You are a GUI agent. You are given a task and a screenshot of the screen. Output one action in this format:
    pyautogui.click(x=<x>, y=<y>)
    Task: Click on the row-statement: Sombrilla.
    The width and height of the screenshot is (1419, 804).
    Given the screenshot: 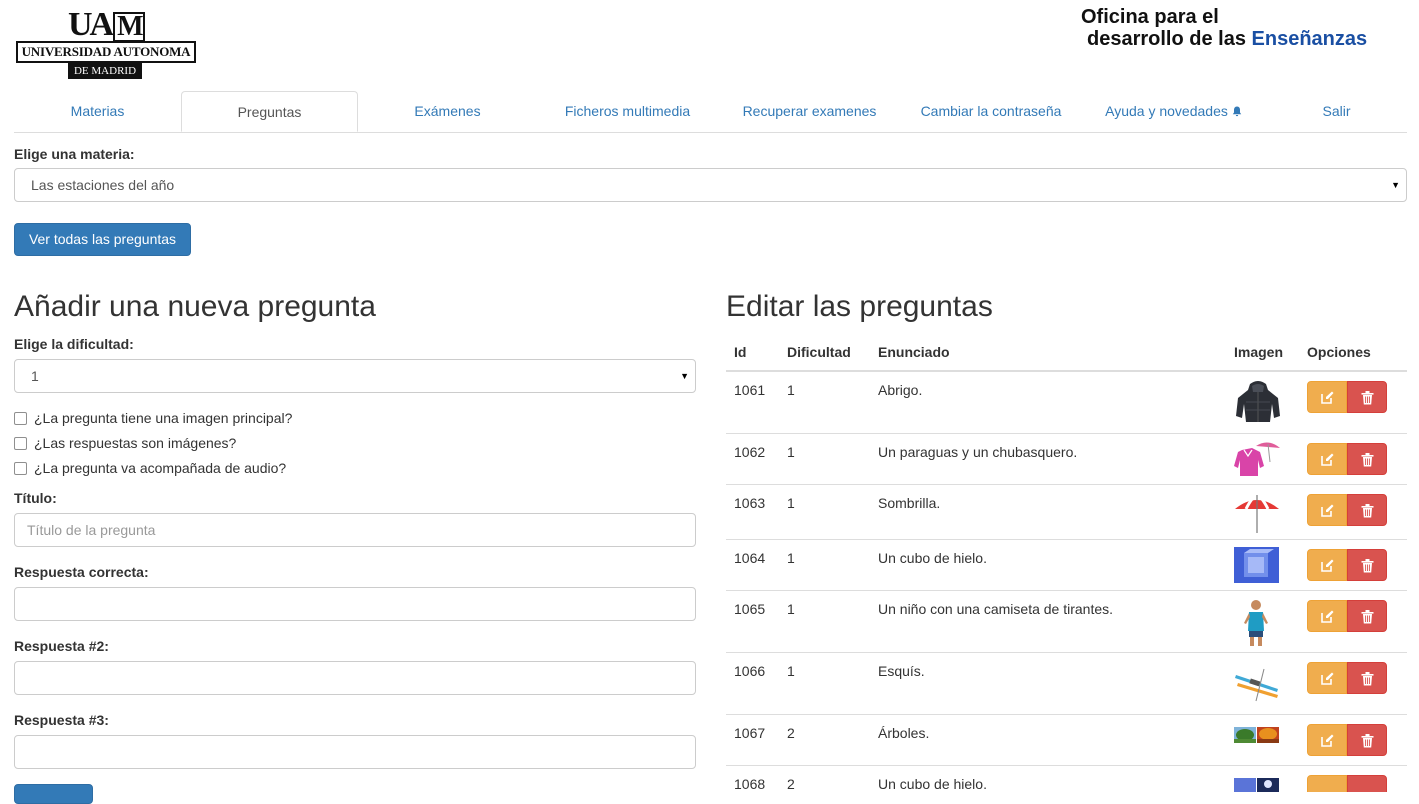 What is the action you would take?
    pyautogui.click(x=909, y=503)
    